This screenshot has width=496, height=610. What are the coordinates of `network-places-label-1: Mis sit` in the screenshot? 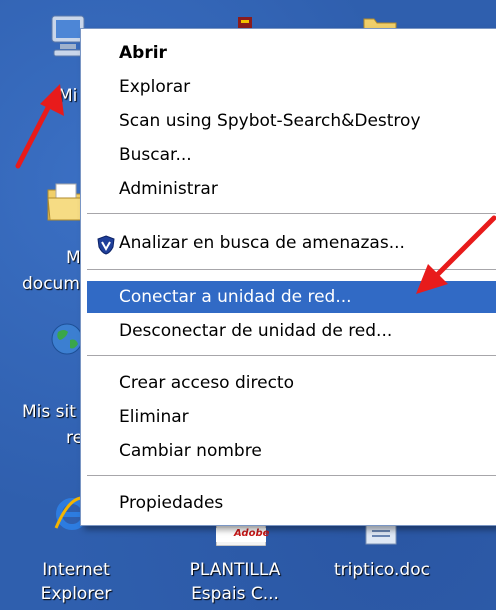 It's located at (49, 412).